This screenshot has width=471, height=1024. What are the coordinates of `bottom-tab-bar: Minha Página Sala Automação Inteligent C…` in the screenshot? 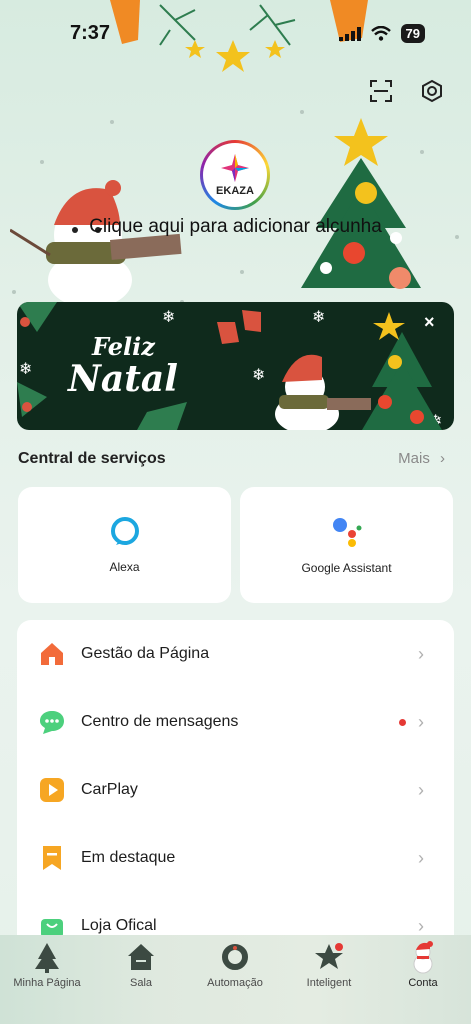 It's located at (235, 979).